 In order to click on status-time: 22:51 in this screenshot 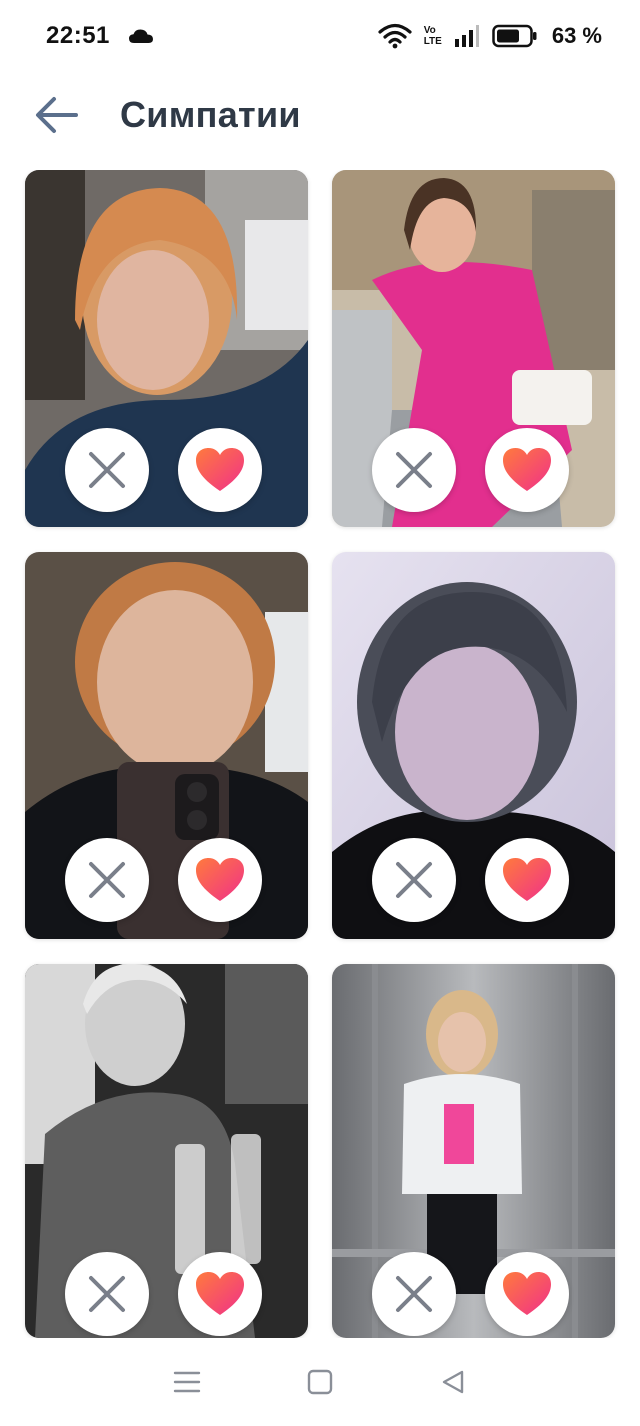, I will do `click(78, 35)`.